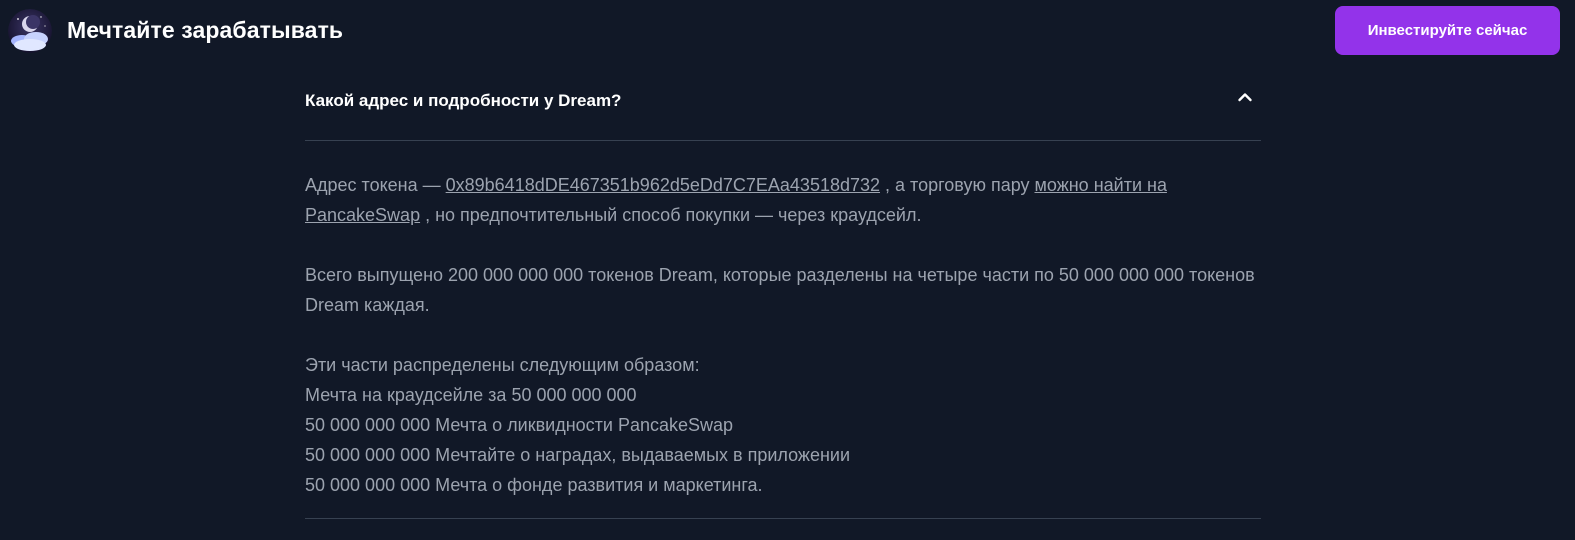  What do you see at coordinates (463, 100) in the screenshot?
I see `faq-question: Какой адрес и подробности у Dream?` at bounding box center [463, 100].